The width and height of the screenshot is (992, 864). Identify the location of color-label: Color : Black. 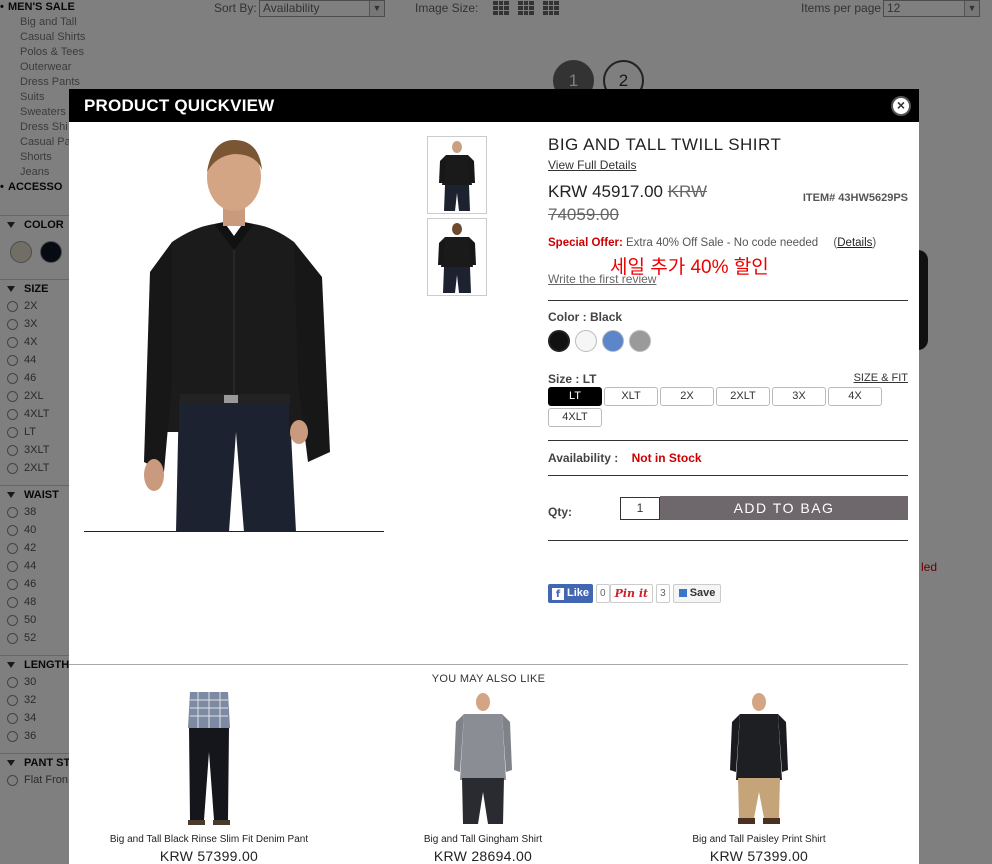
(585, 317).